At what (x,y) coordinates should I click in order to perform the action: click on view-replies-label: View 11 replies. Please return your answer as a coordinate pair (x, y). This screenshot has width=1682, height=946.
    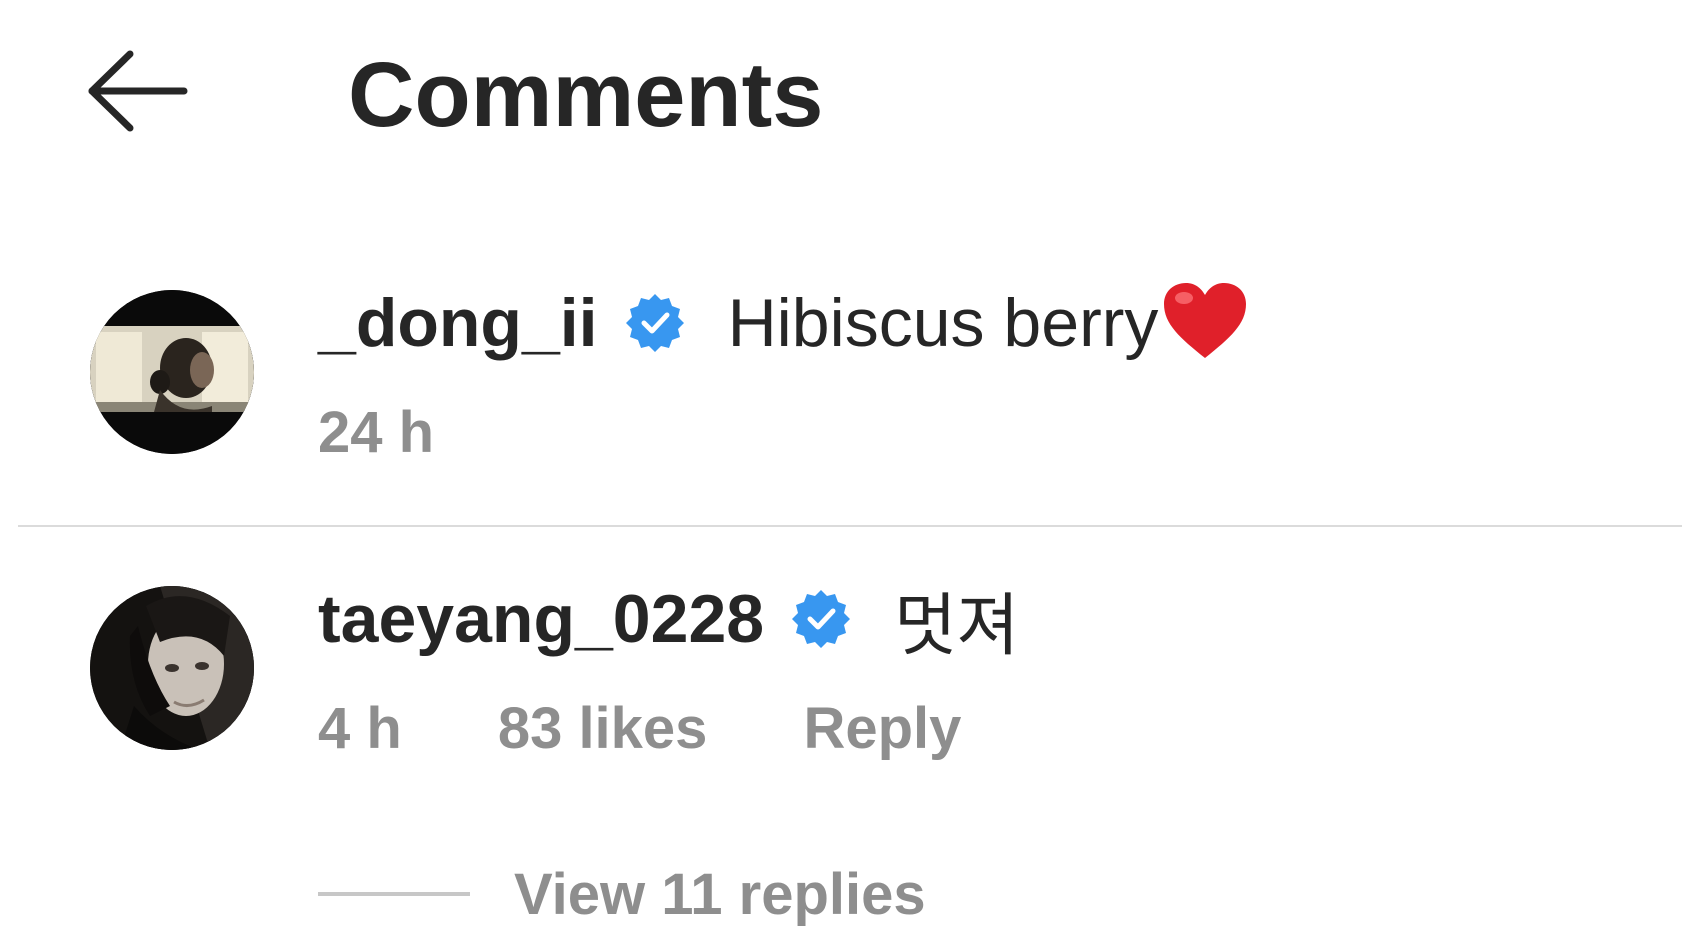
    Looking at the image, I should click on (720, 894).